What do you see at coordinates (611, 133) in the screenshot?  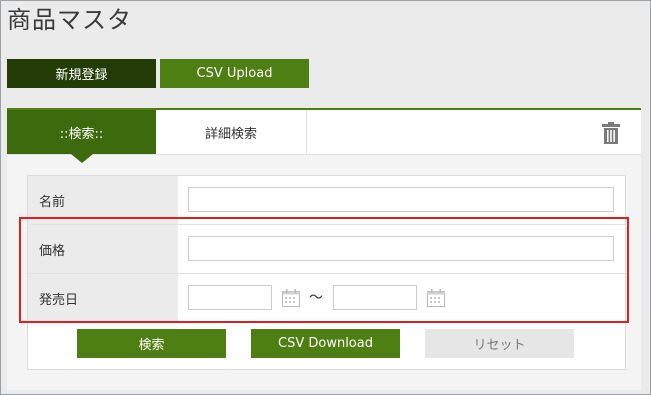 I see `trash-icon` at bounding box center [611, 133].